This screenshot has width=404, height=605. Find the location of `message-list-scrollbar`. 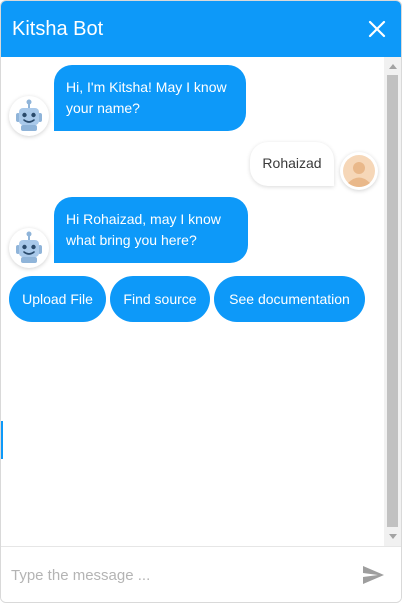

message-list-scrollbar is located at coordinates (392, 301).